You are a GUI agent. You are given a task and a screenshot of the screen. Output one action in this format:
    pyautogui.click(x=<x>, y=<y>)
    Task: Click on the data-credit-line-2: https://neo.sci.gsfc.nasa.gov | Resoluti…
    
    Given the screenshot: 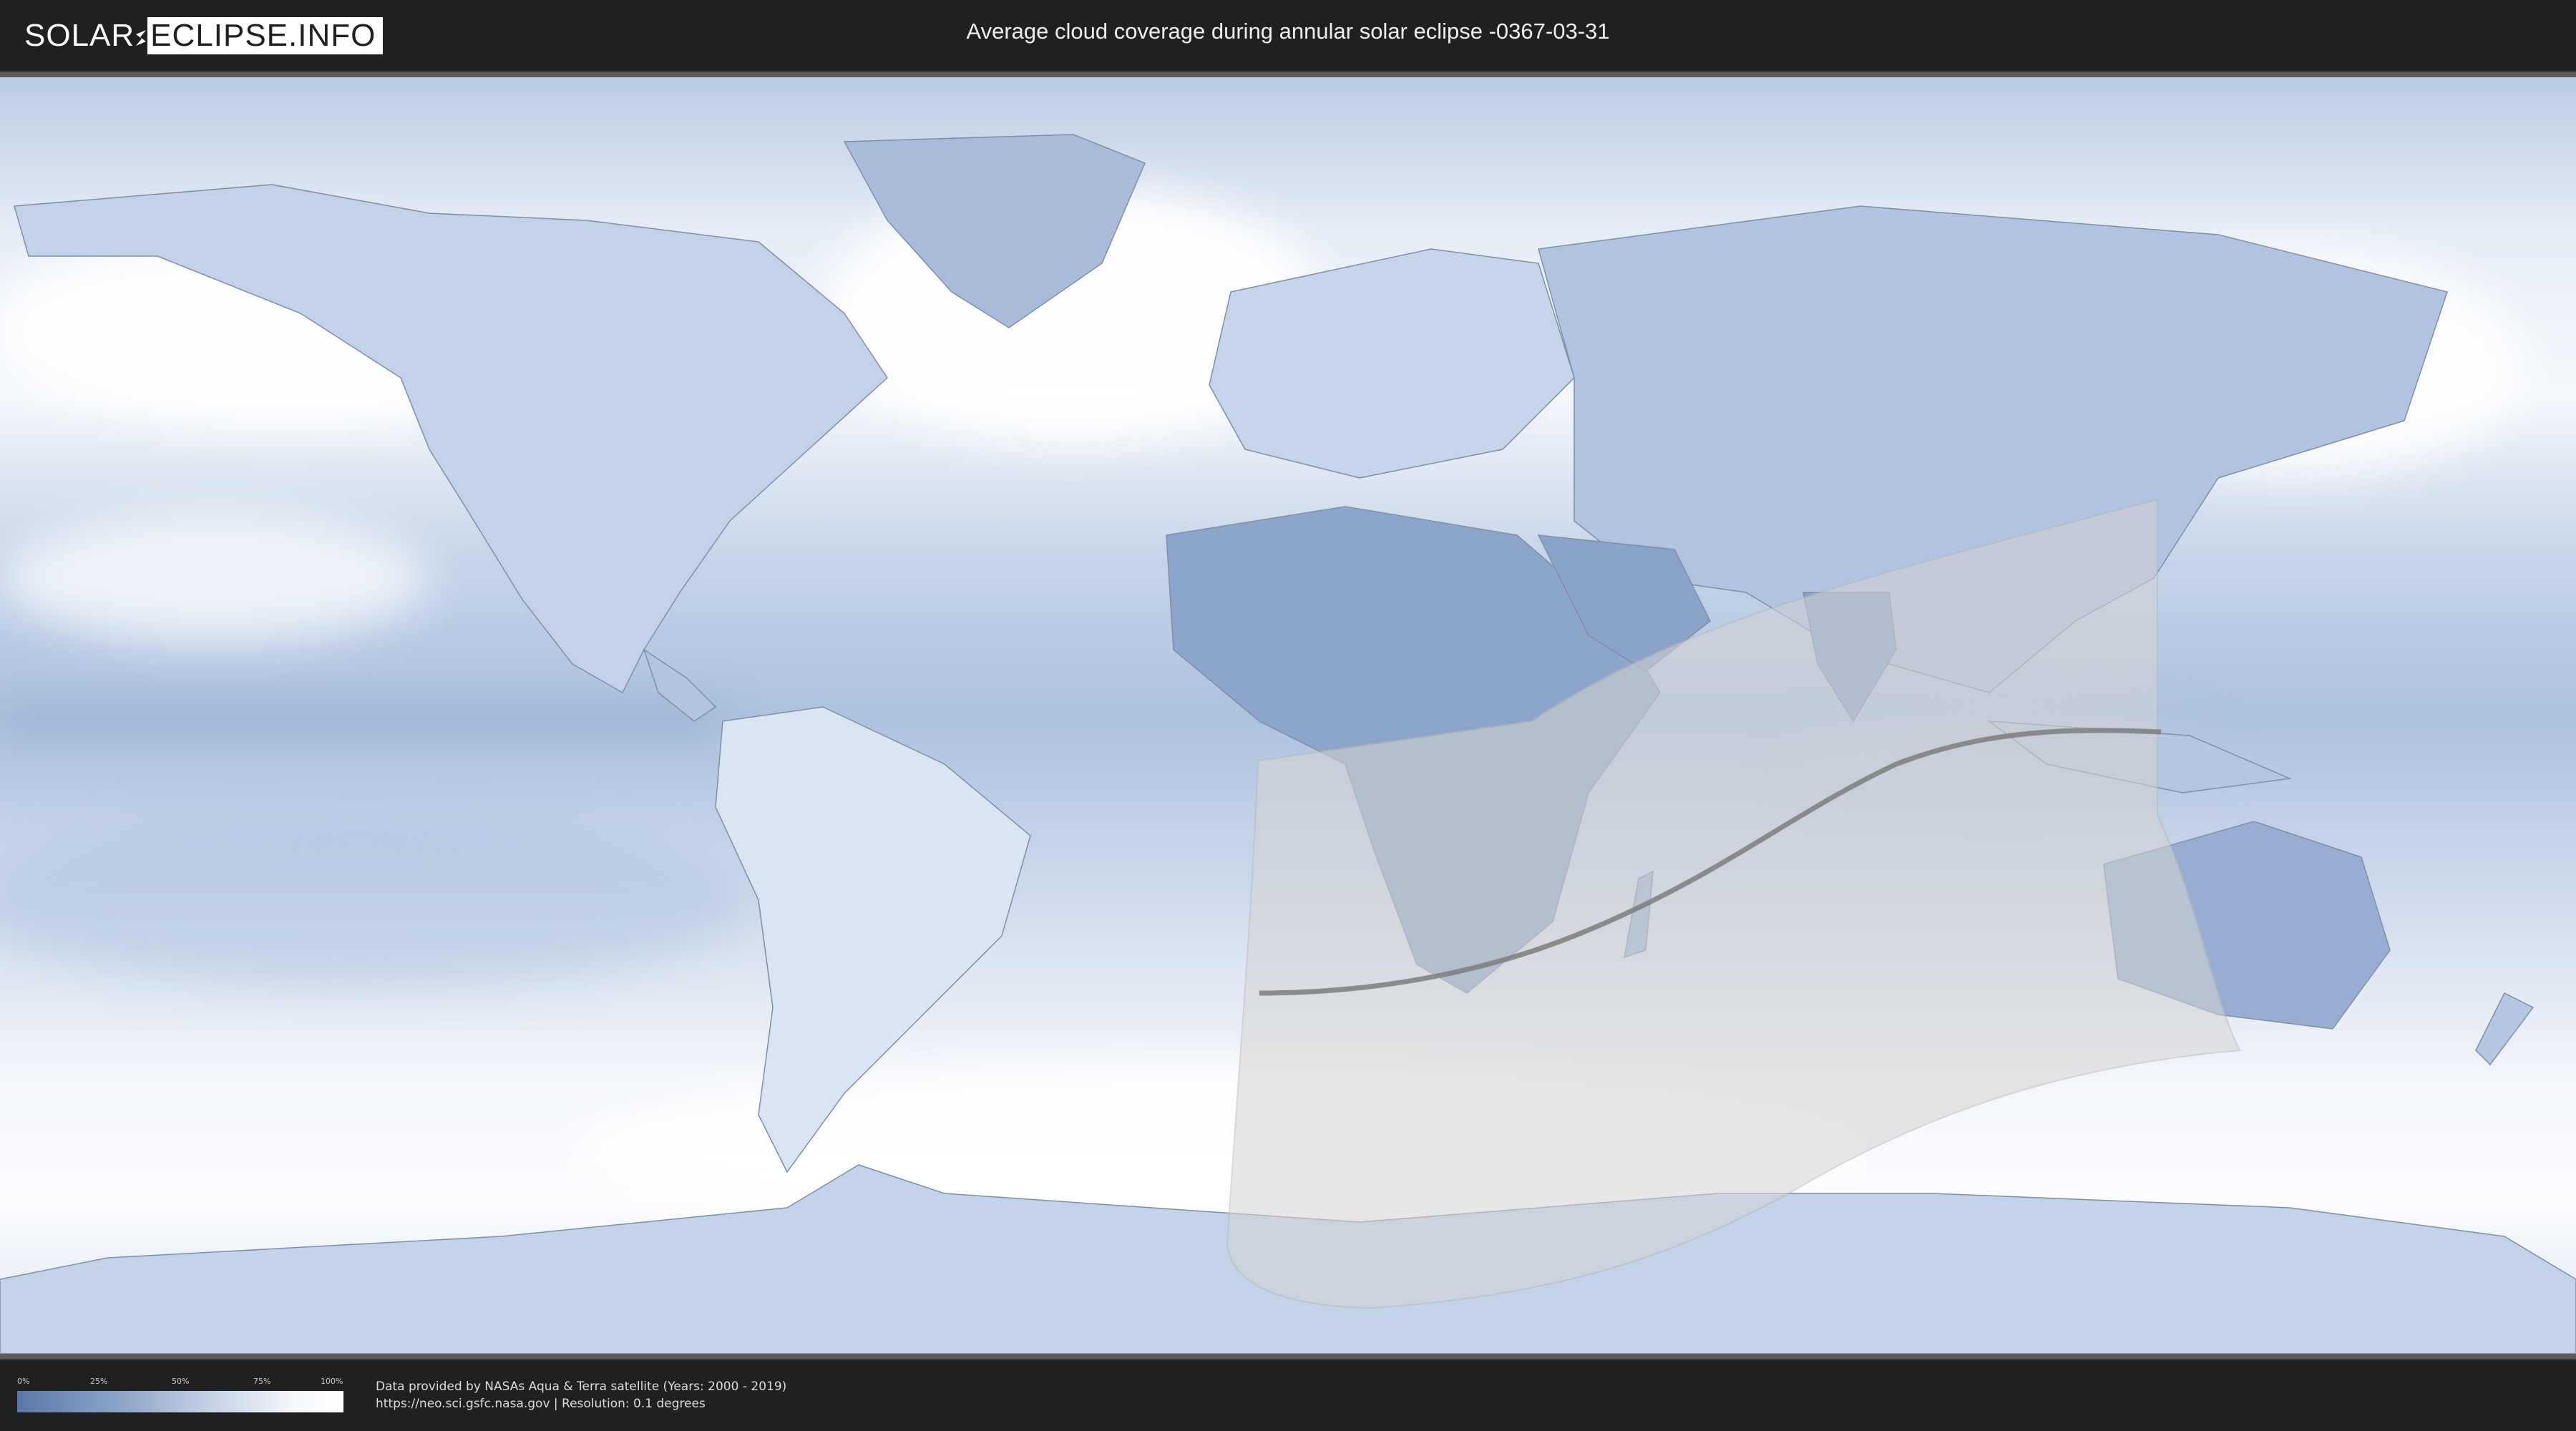 What is the action you would take?
    pyautogui.click(x=541, y=1404)
    